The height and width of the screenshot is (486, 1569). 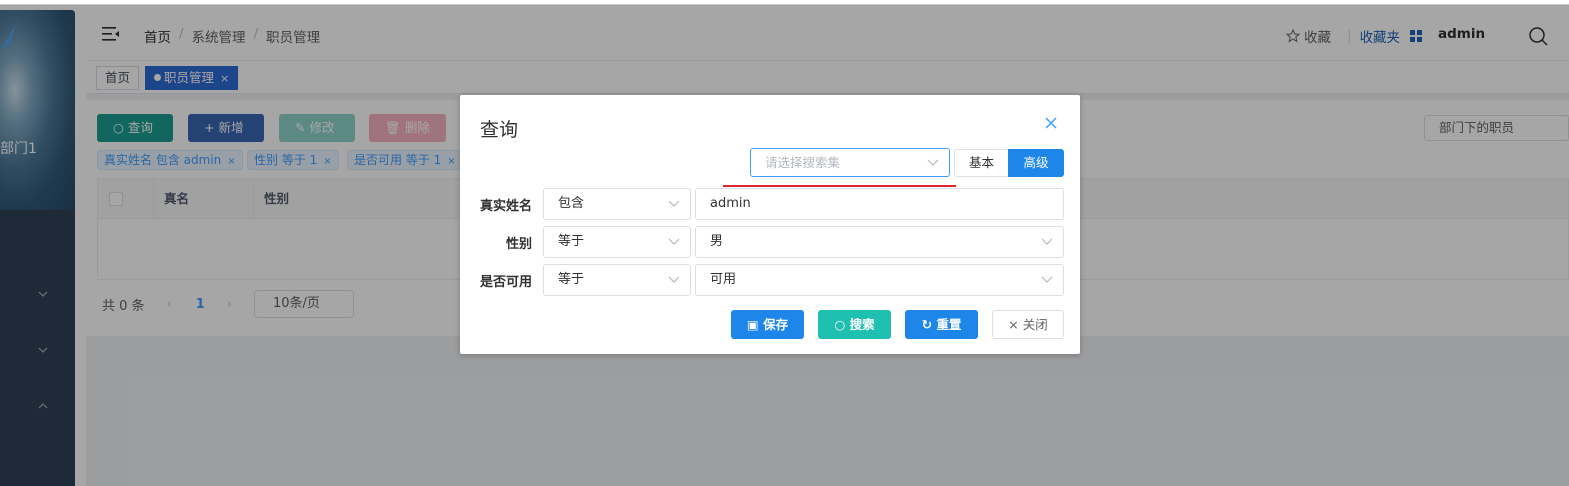 I want to click on close-icon, so click(x=1051, y=123).